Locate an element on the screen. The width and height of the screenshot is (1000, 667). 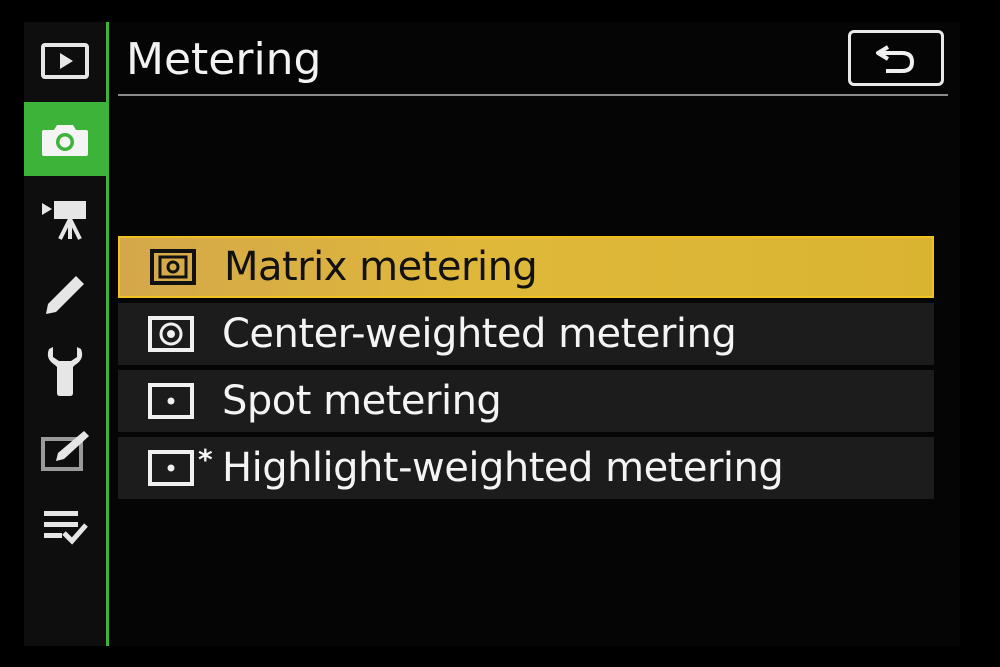
menu-sidebar is located at coordinates (66, 334).